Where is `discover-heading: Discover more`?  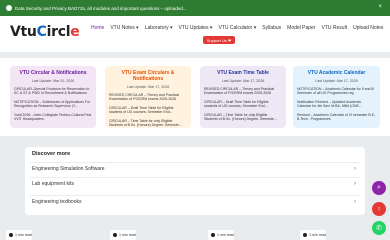
discover-heading: Discover more is located at coordinates (51, 154).